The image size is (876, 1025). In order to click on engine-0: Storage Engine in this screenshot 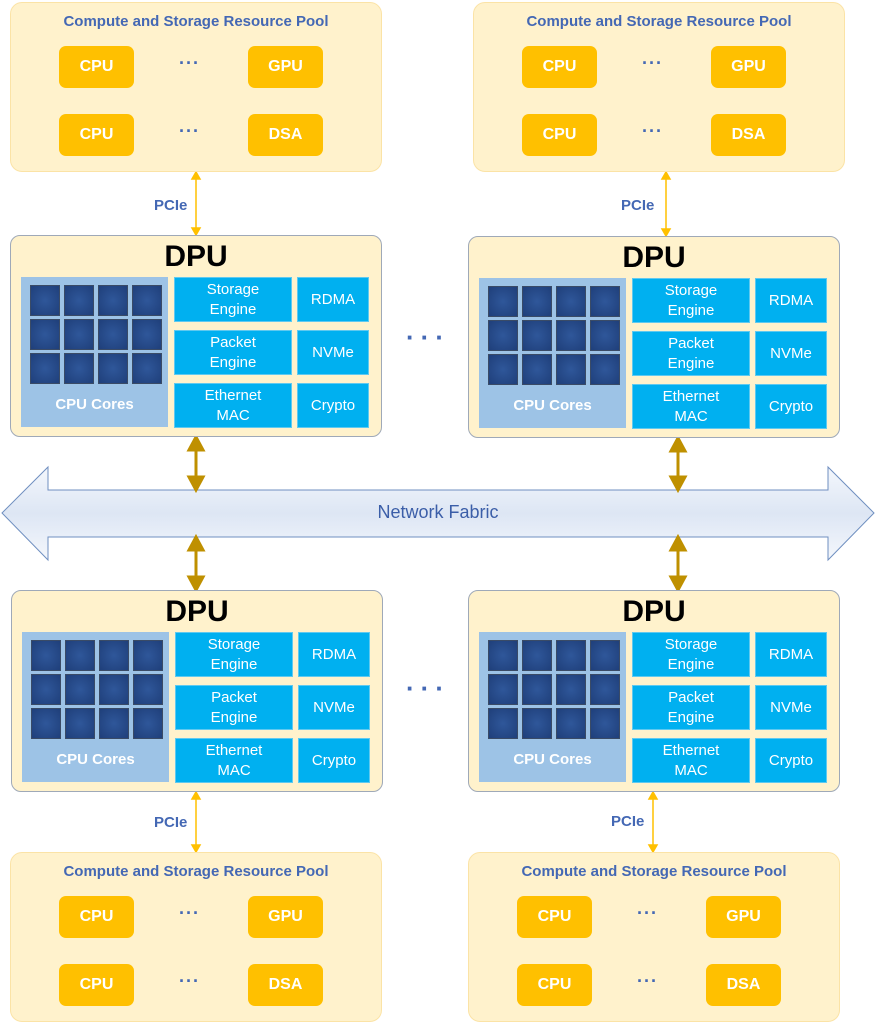, I will do `click(691, 300)`.